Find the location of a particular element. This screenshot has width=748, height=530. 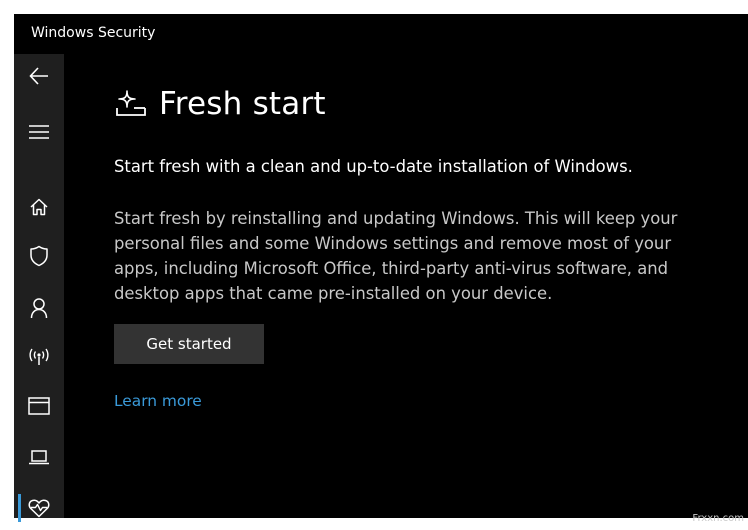

sidebar is located at coordinates (39, 288).